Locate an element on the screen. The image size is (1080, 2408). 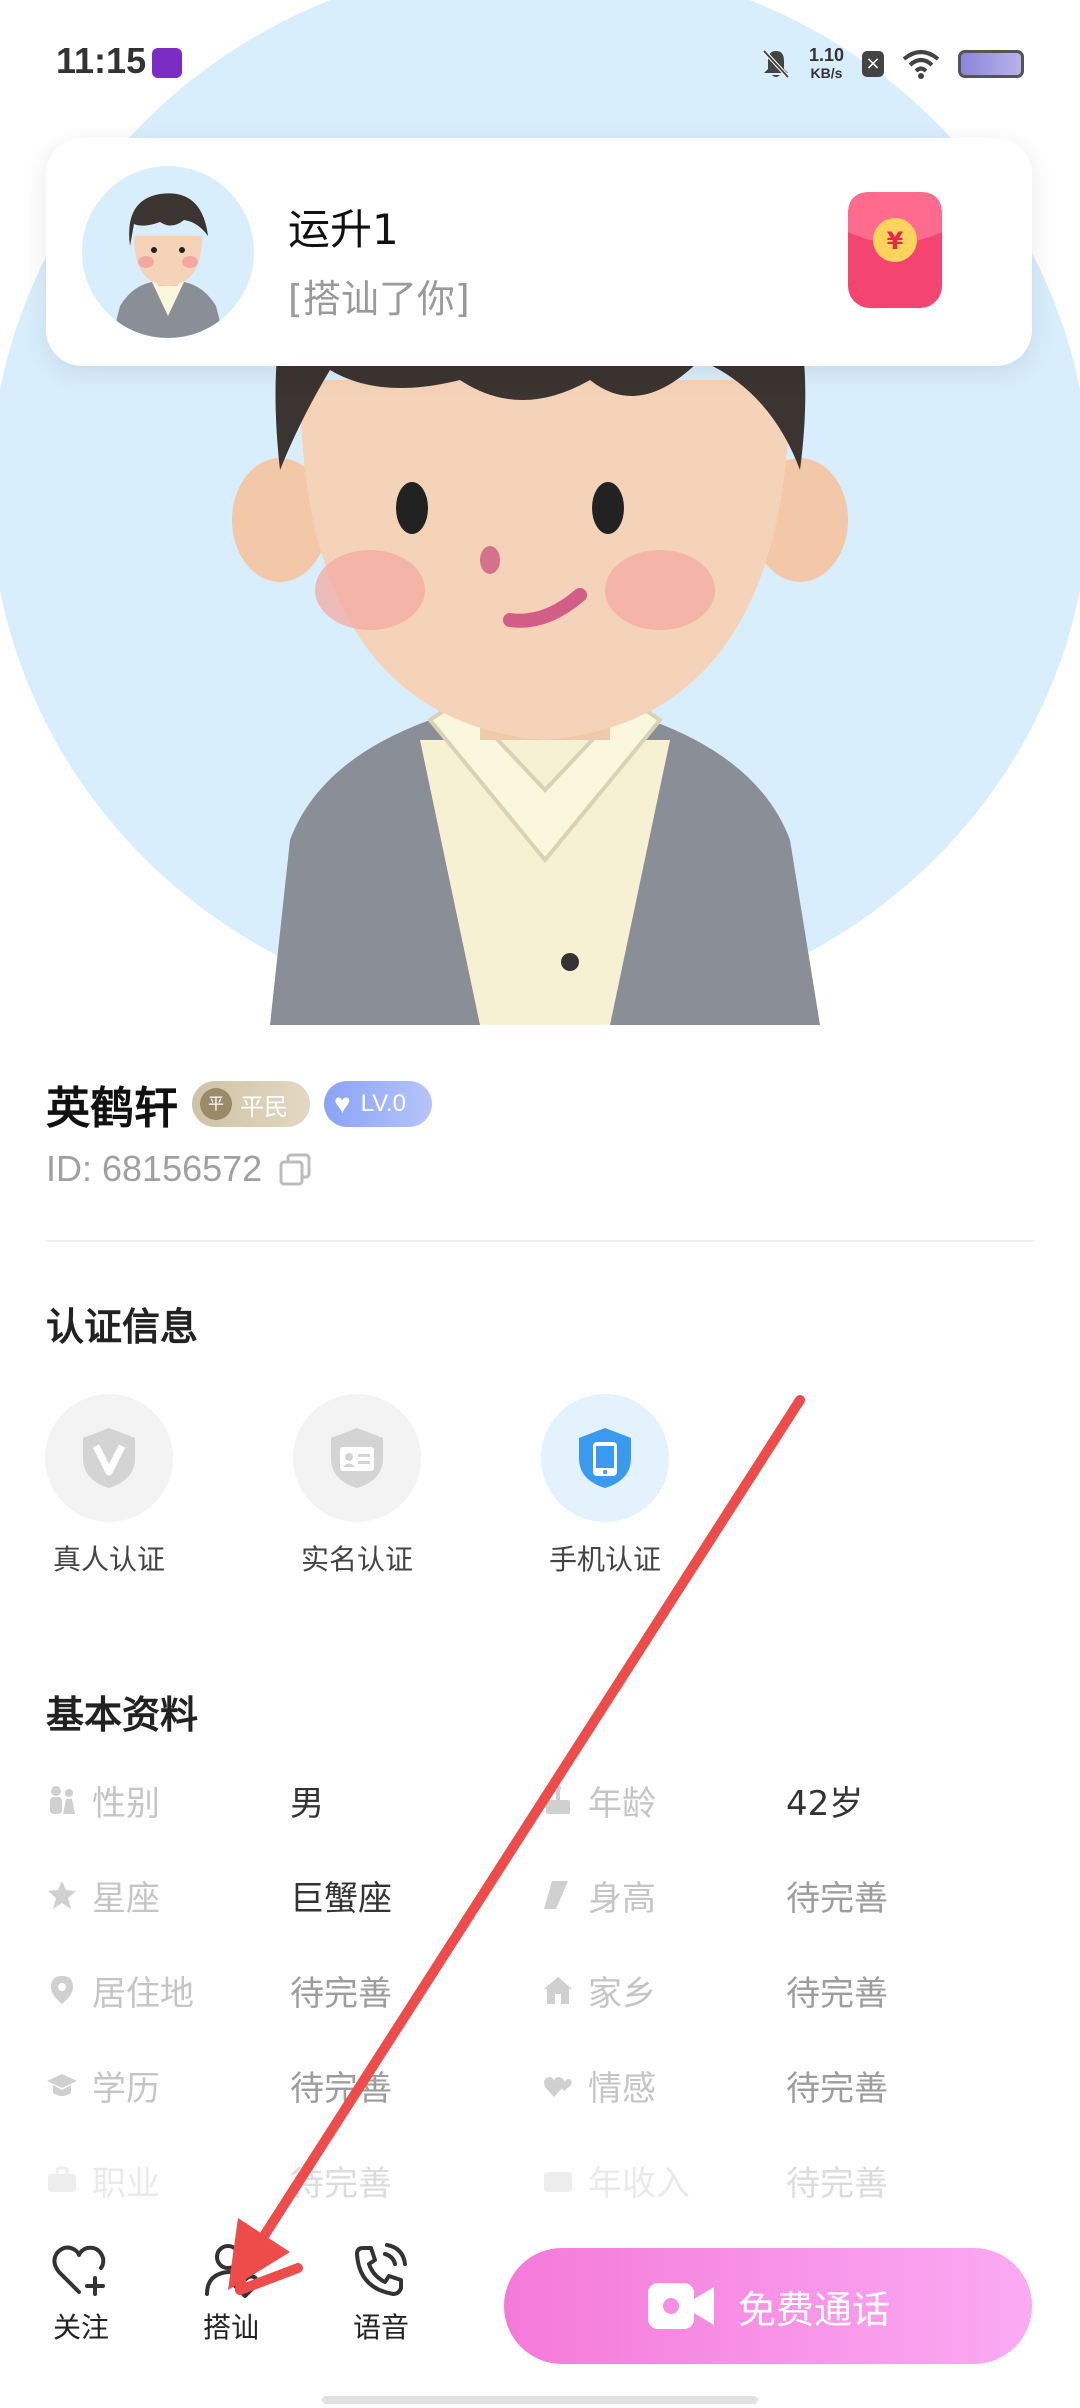
info-key-label: 学历 is located at coordinates (126, 2088).